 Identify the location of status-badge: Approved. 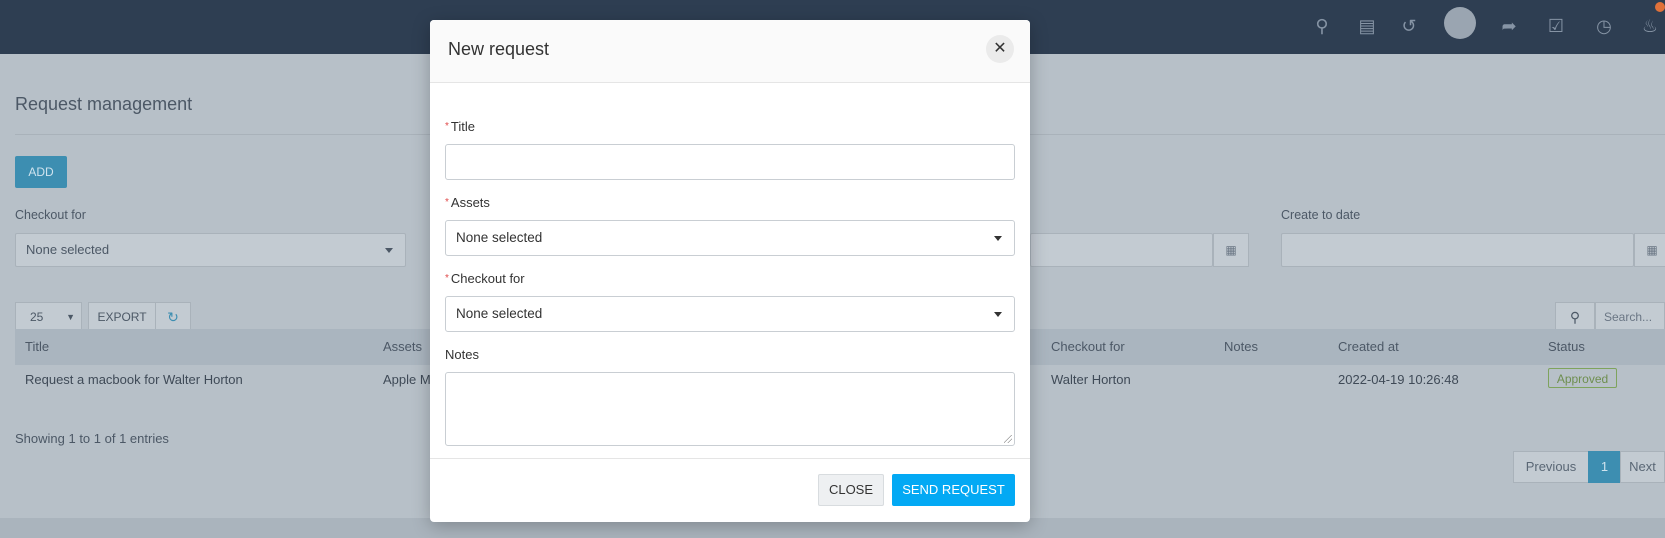
(1582, 378).